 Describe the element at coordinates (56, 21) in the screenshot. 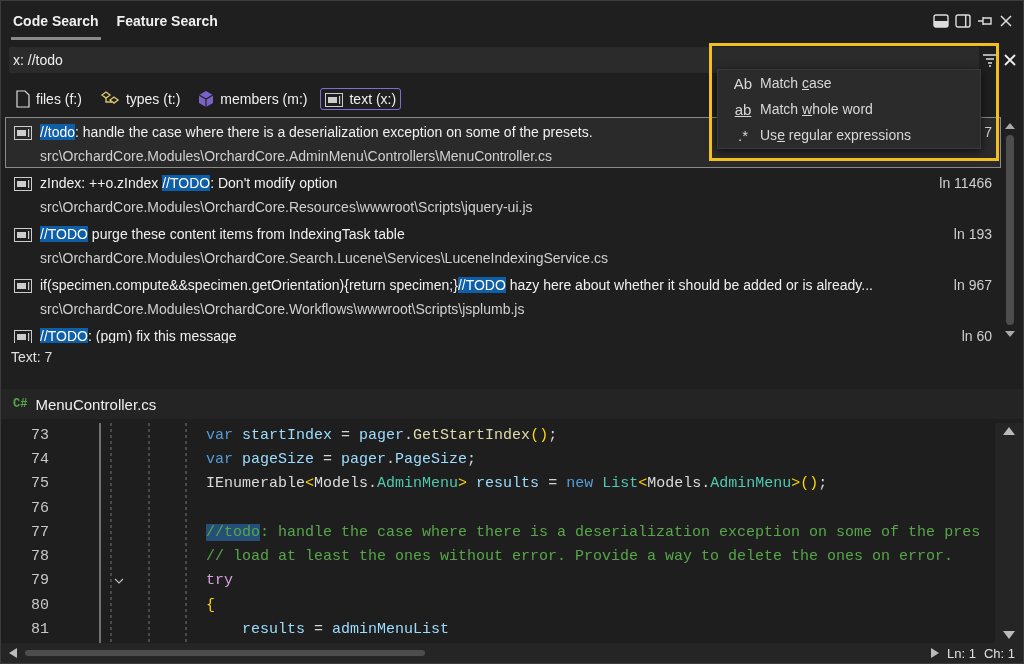

I see `tab: Code Search` at that location.